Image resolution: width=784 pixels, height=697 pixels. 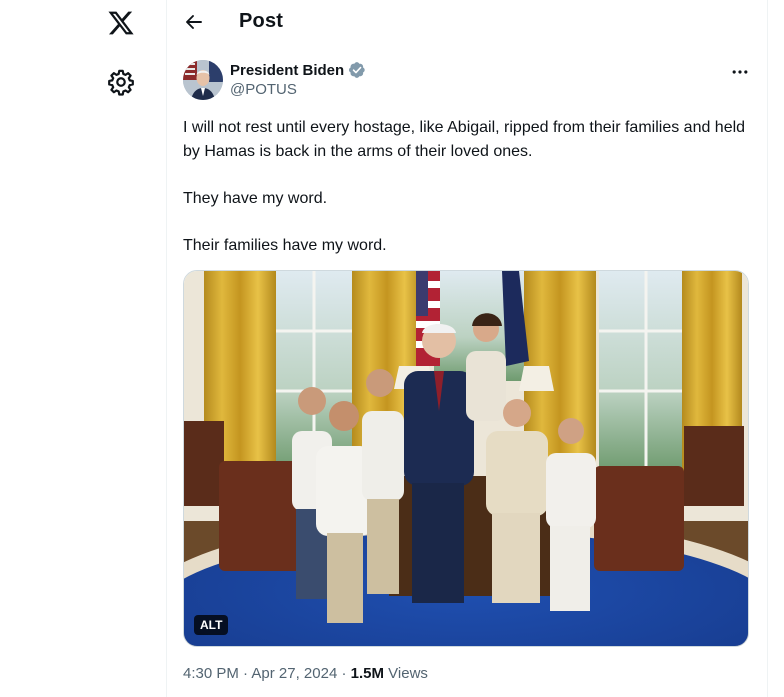 I want to click on post-header: Post, so click(x=468, y=22).